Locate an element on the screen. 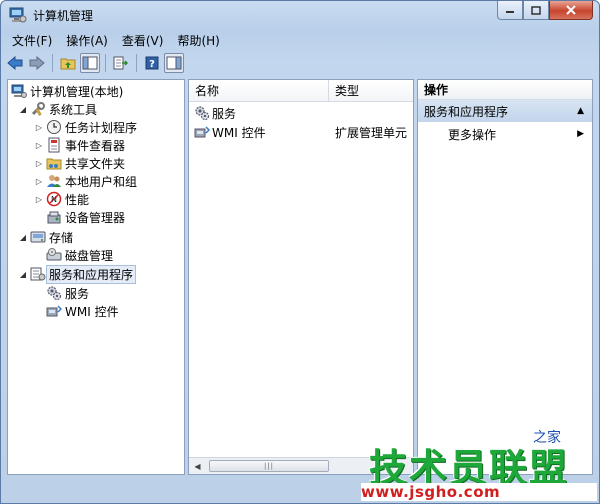  show-hide-tree-button is located at coordinates (90, 63).